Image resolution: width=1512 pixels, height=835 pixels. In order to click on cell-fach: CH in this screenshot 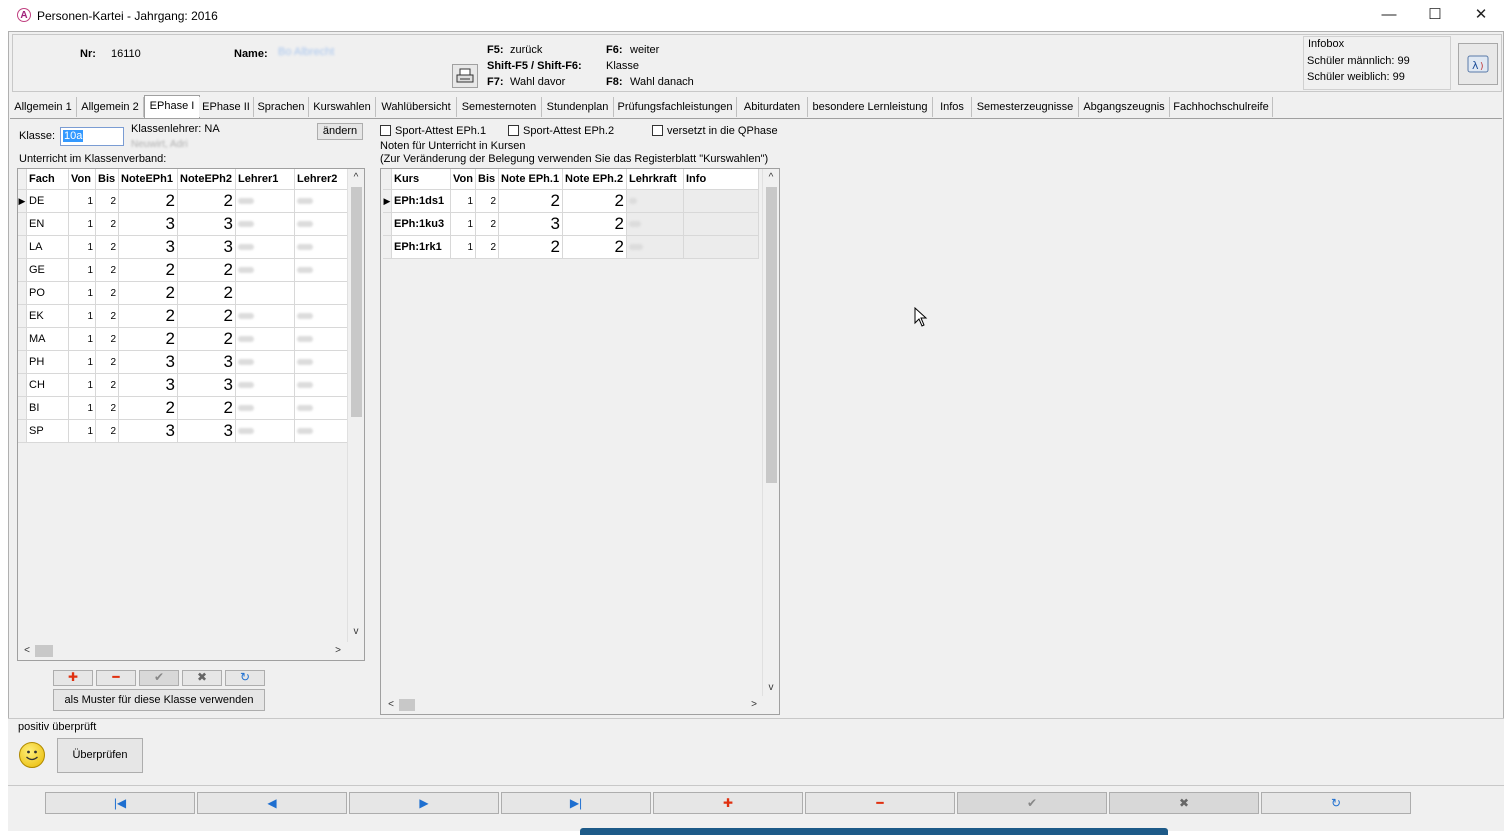, I will do `click(47, 385)`.